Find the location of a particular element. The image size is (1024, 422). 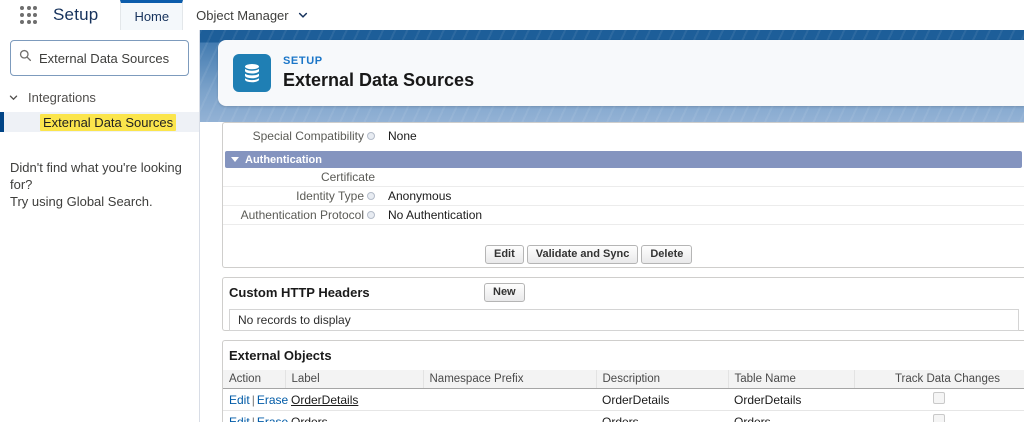

validate-and-sync-button: Validate and Sync is located at coordinates (582, 254).